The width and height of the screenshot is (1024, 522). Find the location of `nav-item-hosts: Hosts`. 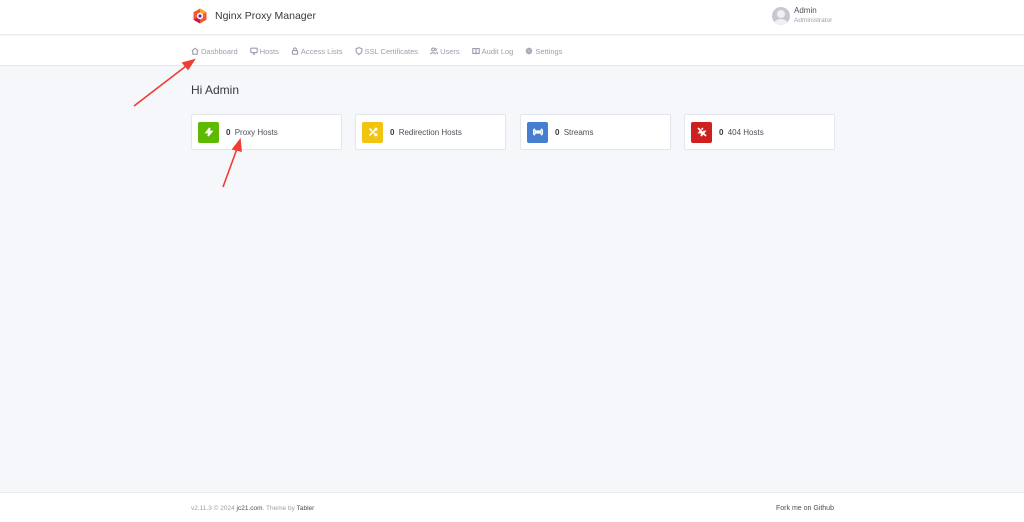

nav-item-hosts: Hosts is located at coordinates (264, 51).